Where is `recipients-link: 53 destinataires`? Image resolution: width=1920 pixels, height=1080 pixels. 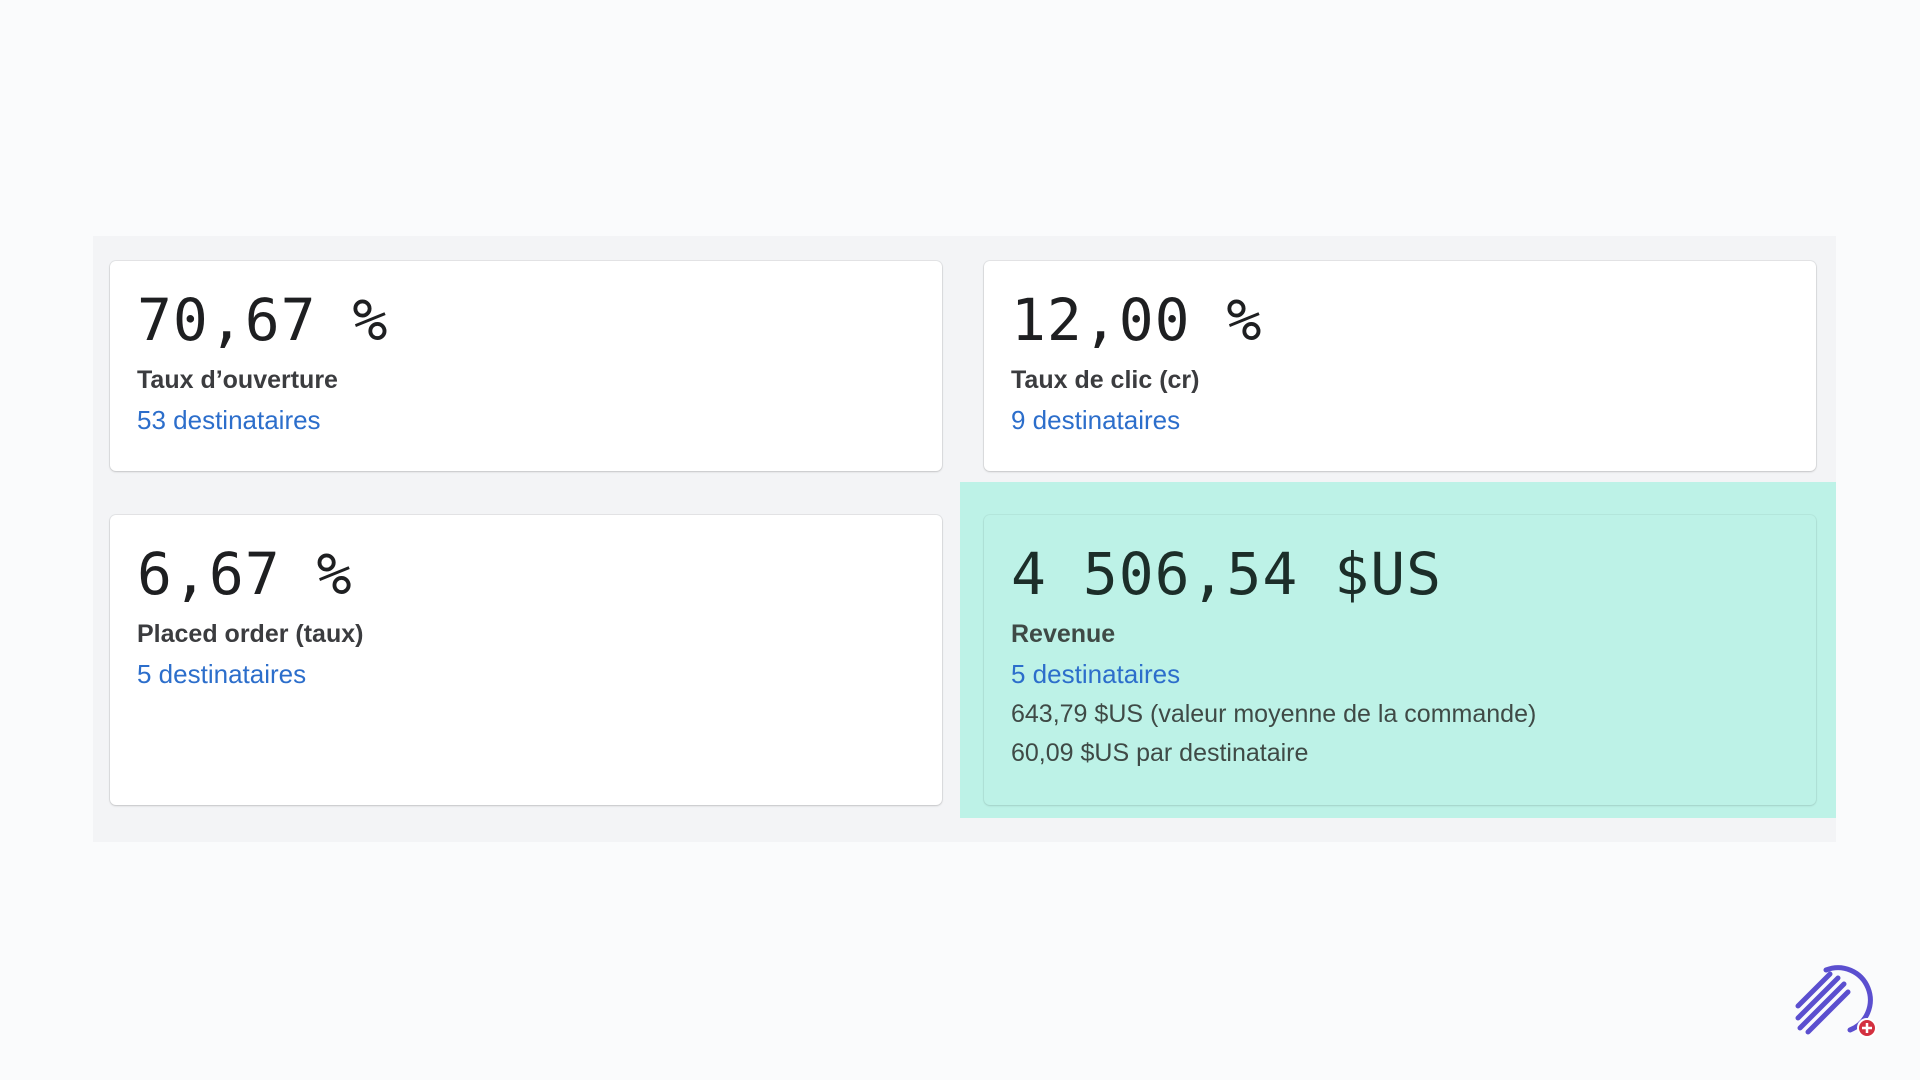 recipients-link: 53 destinataires is located at coordinates (229, 420).